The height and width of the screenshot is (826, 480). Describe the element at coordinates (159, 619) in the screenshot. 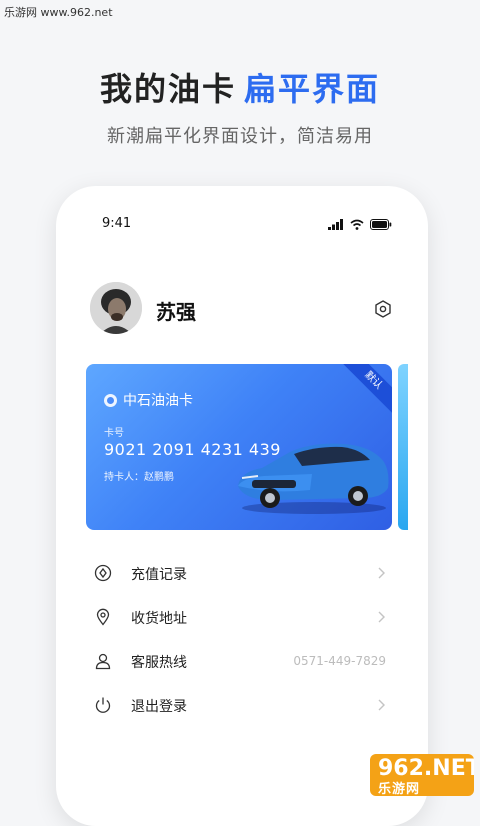

I see `menu-label: 收货地址` at that location.